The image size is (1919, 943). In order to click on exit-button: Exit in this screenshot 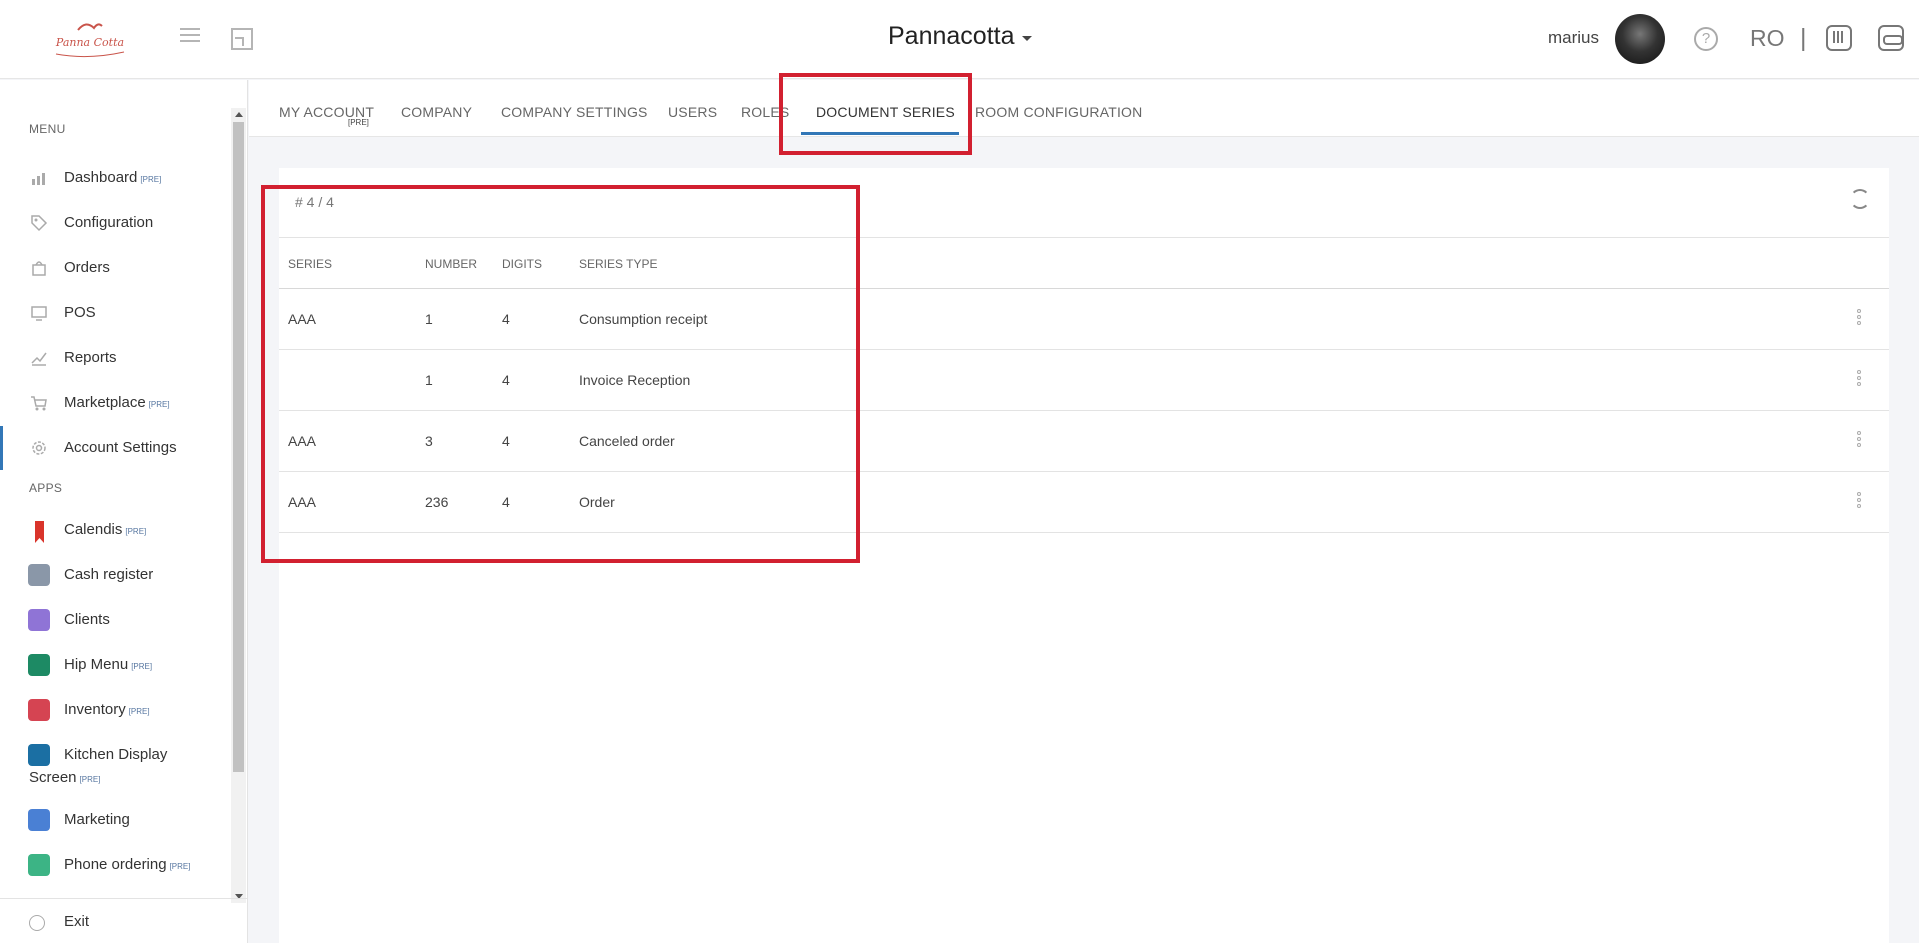, I will do `click(124, 920)`.